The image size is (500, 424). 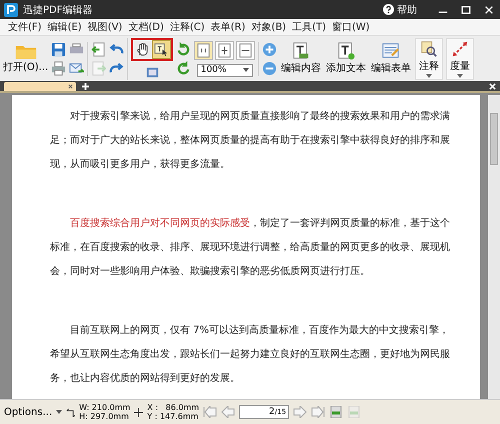 I want to click on actual-size-icon, so click(x=204, y=50).